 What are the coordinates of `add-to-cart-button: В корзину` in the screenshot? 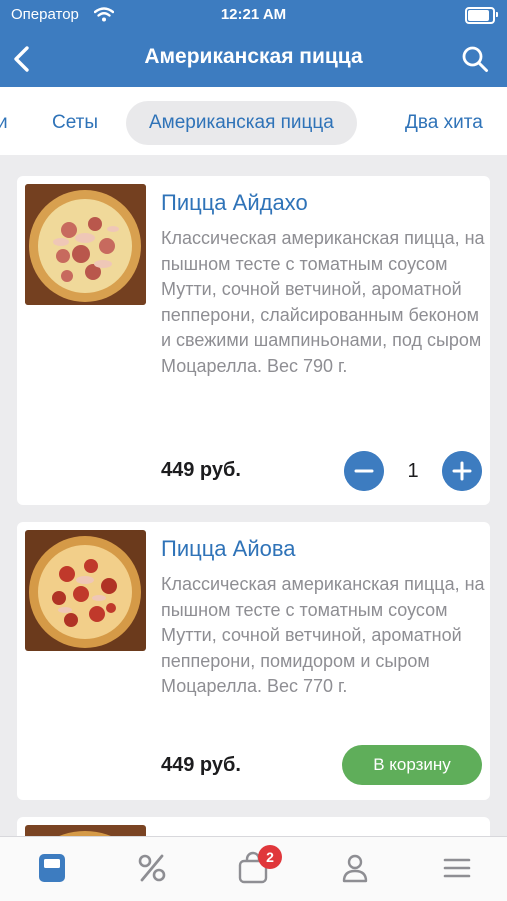 It's located at (412, 765).